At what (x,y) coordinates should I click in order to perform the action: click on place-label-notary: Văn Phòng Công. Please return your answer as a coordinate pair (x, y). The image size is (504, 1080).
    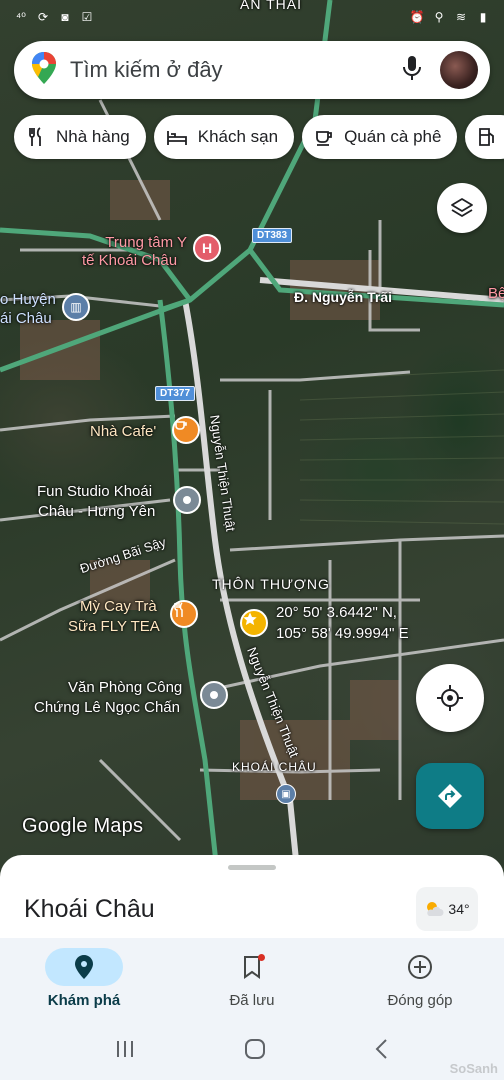
    Looking at the image, I should click on (125, 688).